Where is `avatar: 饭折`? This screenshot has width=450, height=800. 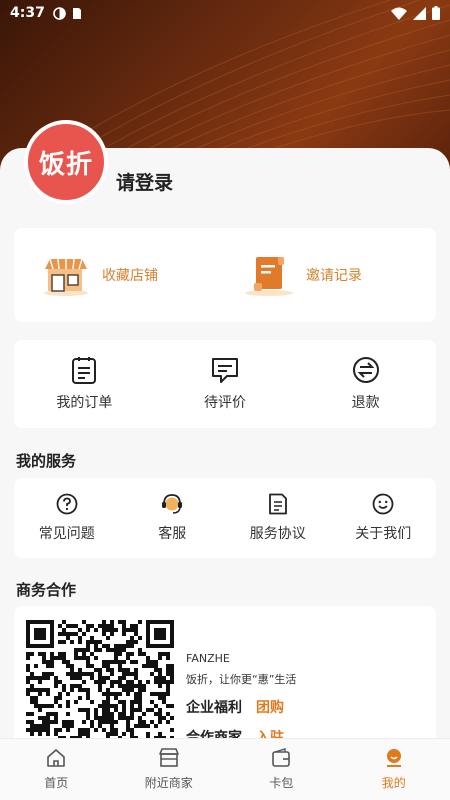
avatar: 饭折 is located at coordinates (66, 162).